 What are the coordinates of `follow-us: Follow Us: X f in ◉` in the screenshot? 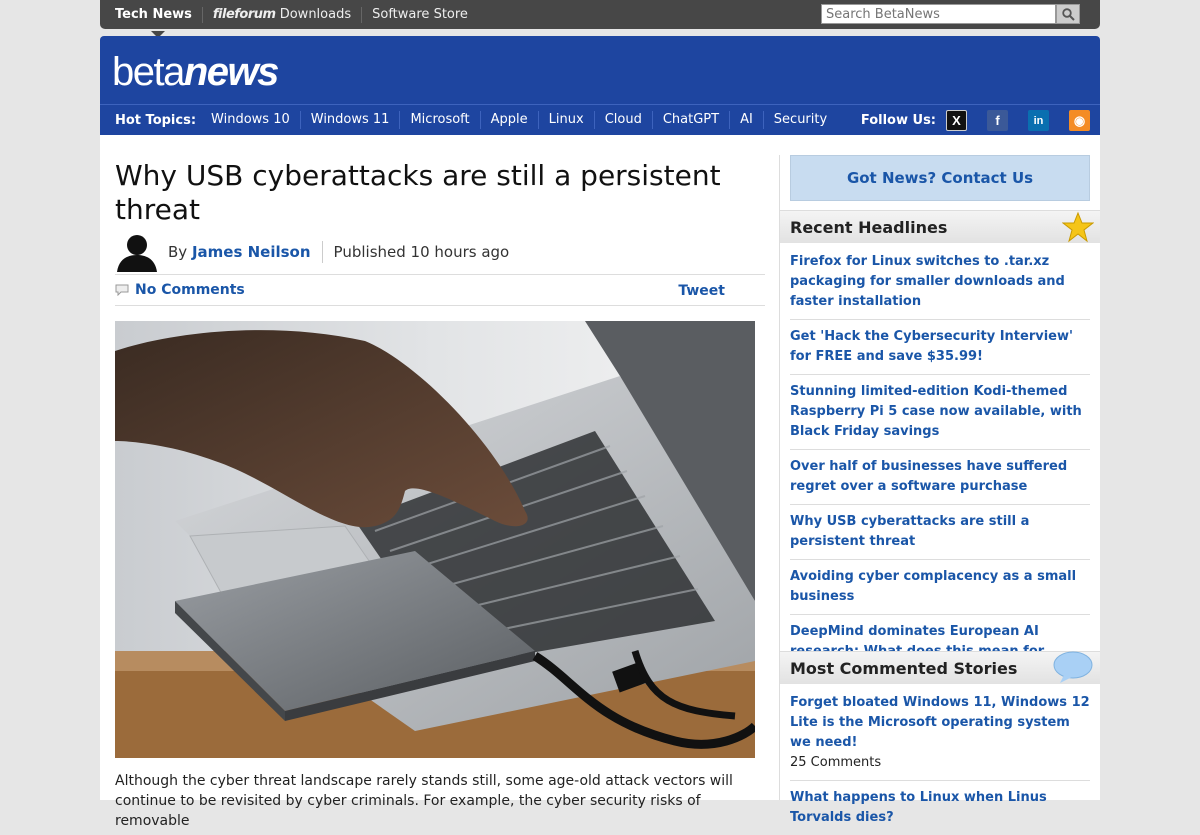 It's located at (975, 120).